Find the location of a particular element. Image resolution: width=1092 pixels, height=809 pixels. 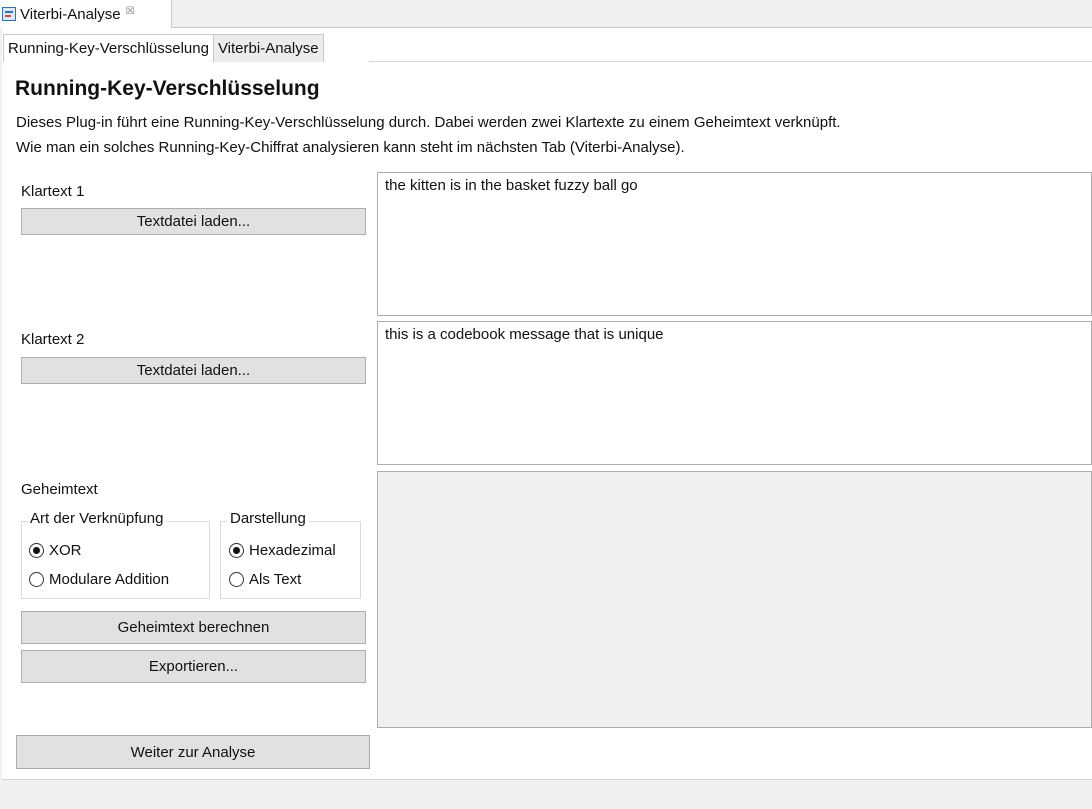

continue-to-analysis-button: Weiter zur Analyse is located at coordinates (193, 752).